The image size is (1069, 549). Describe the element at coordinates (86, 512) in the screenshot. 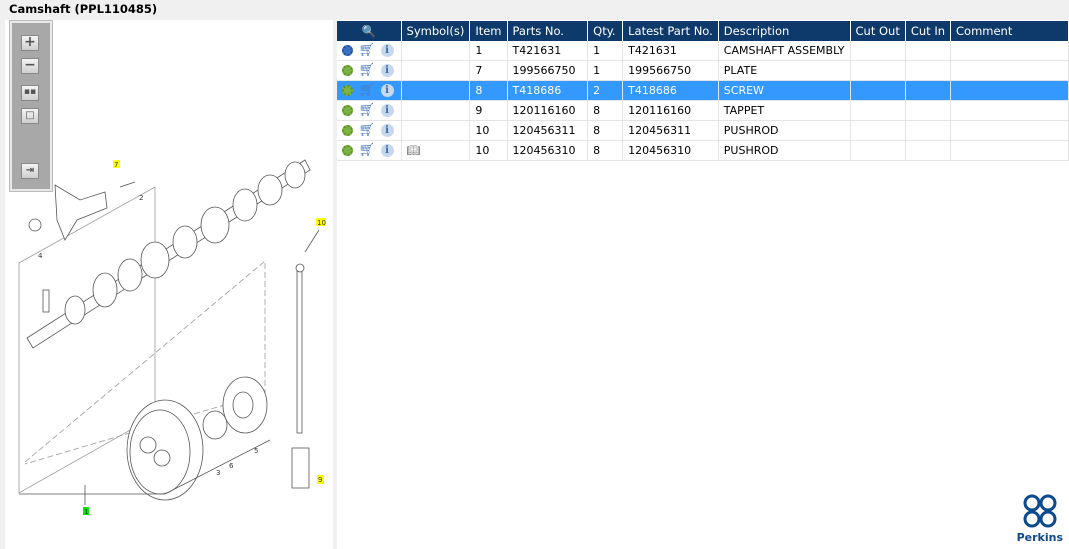

I see `callout-1: 1` at that location.